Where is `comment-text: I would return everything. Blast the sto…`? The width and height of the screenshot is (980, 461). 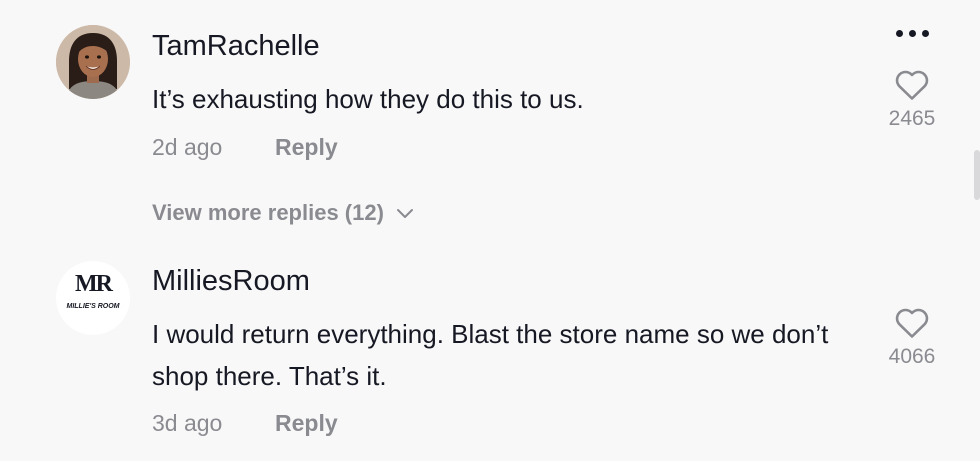
comment-text: I would return everything. Blast the sto… is located at coordinates (490, 355).